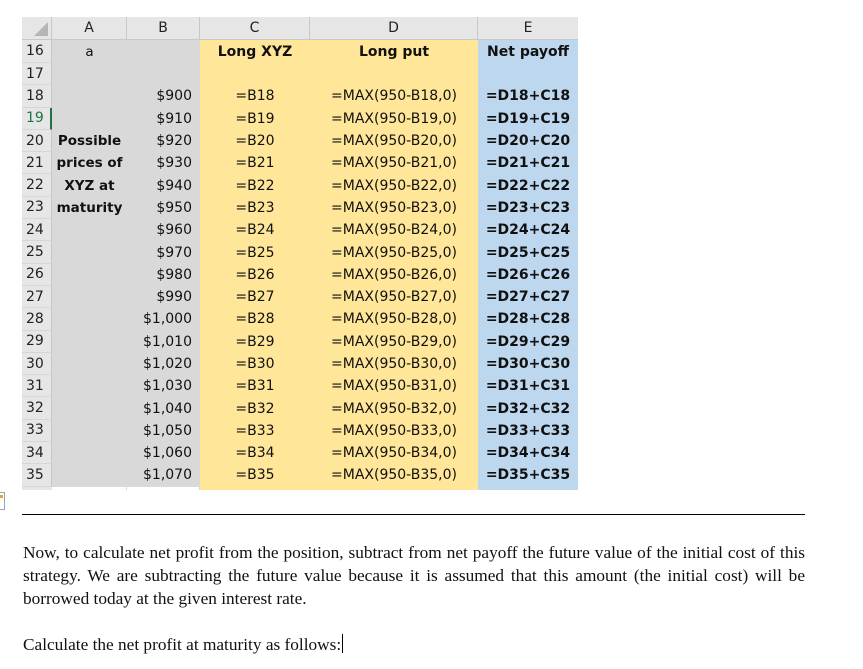 The height and width of the screenshot is (669, 863). What do you see at coordinates (163, 51) in the screenshot?
I see `cell-b16` at bounding box center [163, 51].